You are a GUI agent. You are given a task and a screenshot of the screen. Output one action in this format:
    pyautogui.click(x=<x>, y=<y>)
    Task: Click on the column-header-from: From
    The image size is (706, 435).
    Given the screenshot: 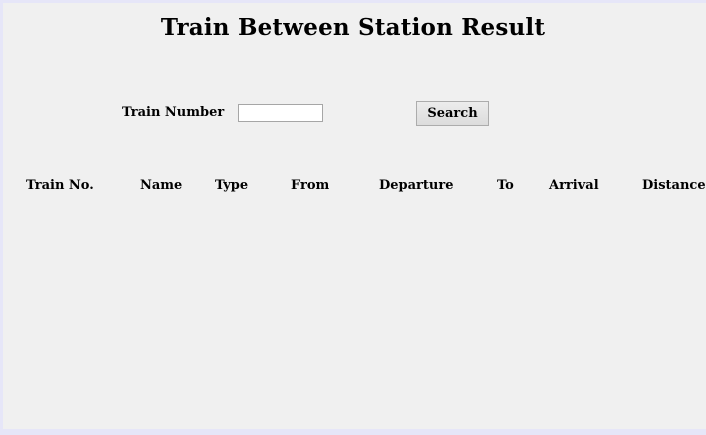 What is the action you would take?
    pyautogui.click(x=310, y=185)
    